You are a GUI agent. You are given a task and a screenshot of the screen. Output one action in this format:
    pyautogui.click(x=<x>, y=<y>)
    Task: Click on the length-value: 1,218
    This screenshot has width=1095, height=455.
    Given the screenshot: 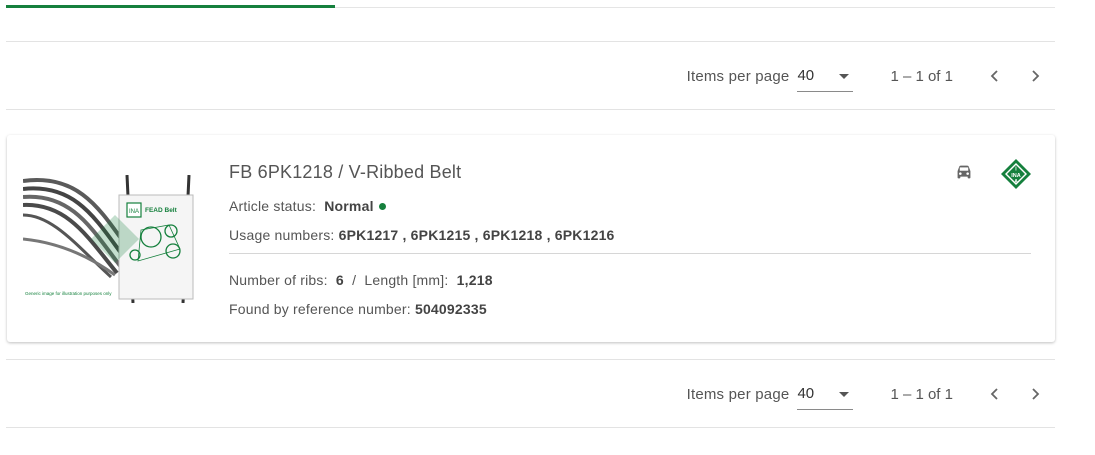 What is the action you would take?
    pyautogui.click(x=474, y=280)
    